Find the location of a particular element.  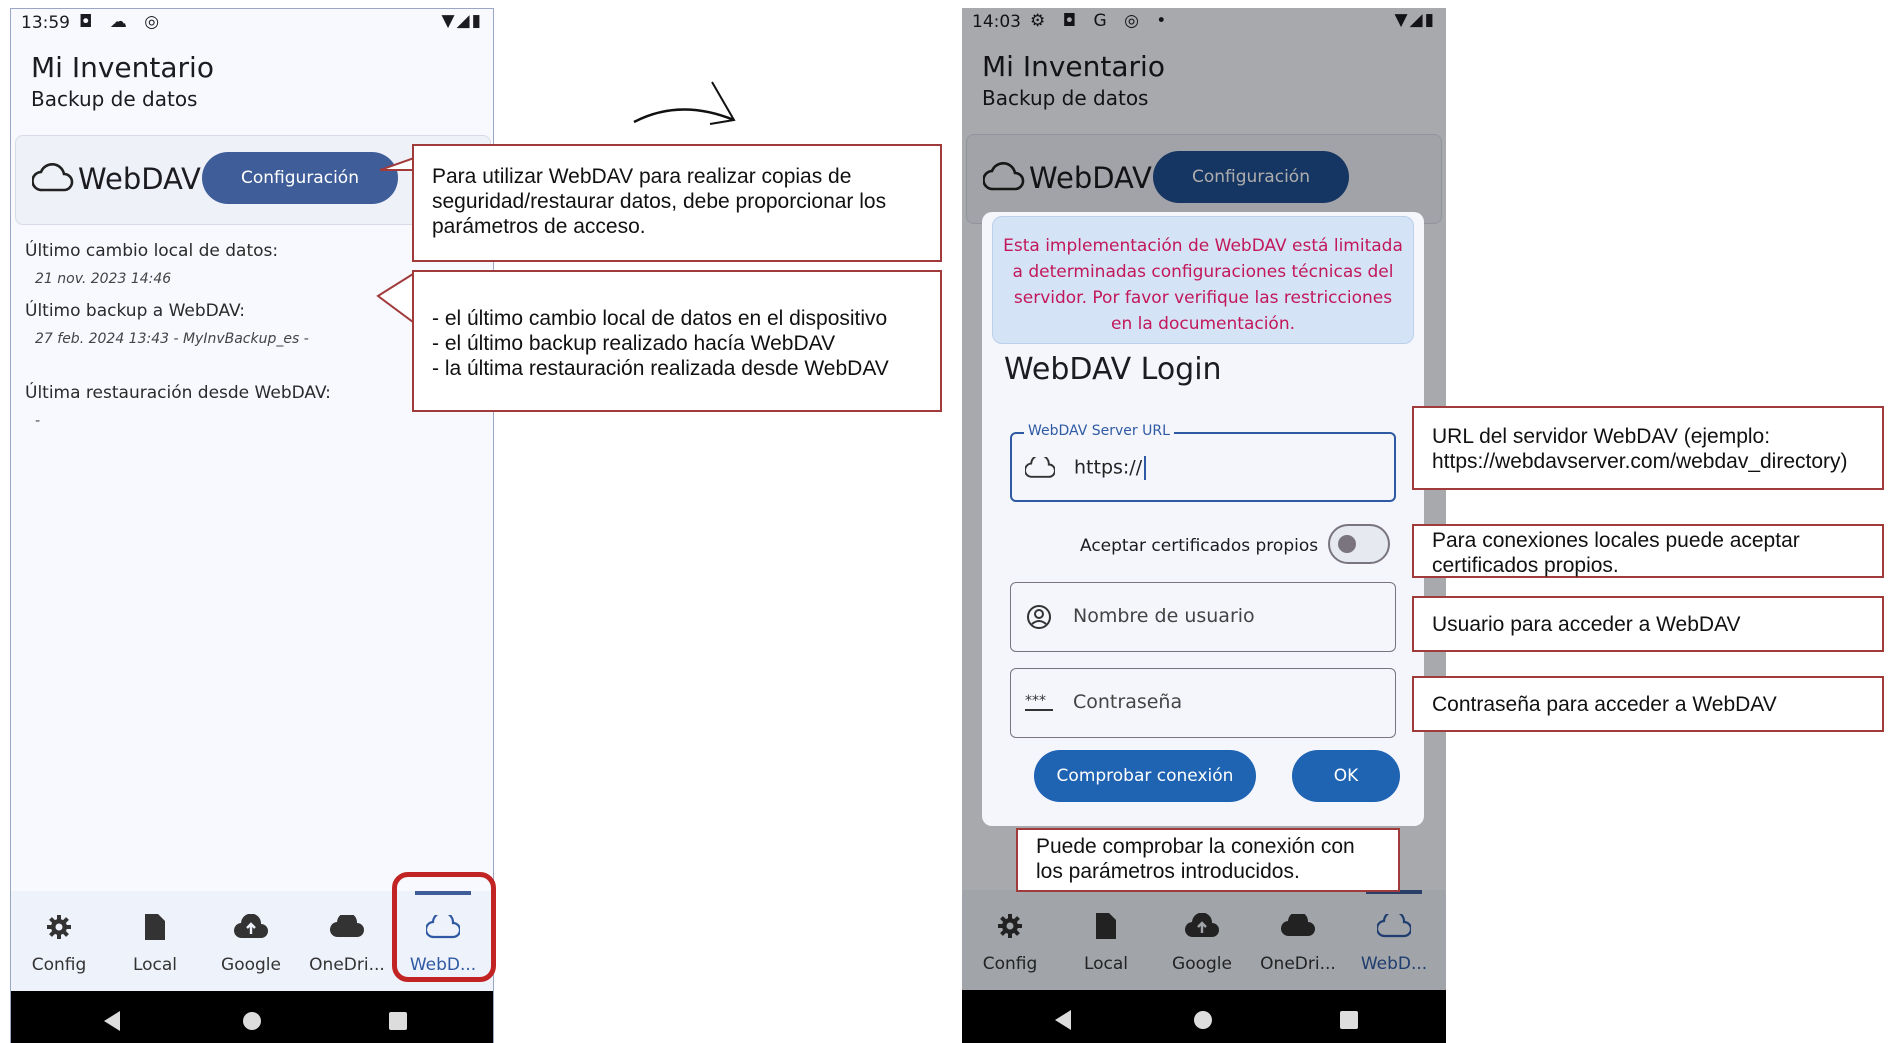

dialog-title: WebDAV Login is located at coordinates (1113, 369).